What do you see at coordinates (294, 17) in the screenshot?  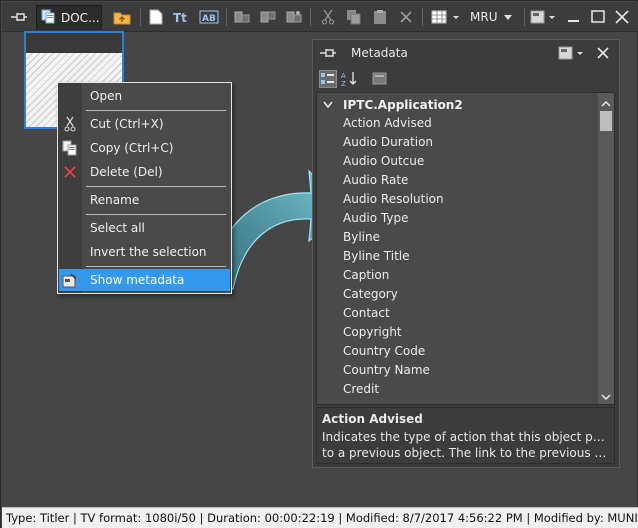 I see `align-right-icon` at bounding box center [294, 17].